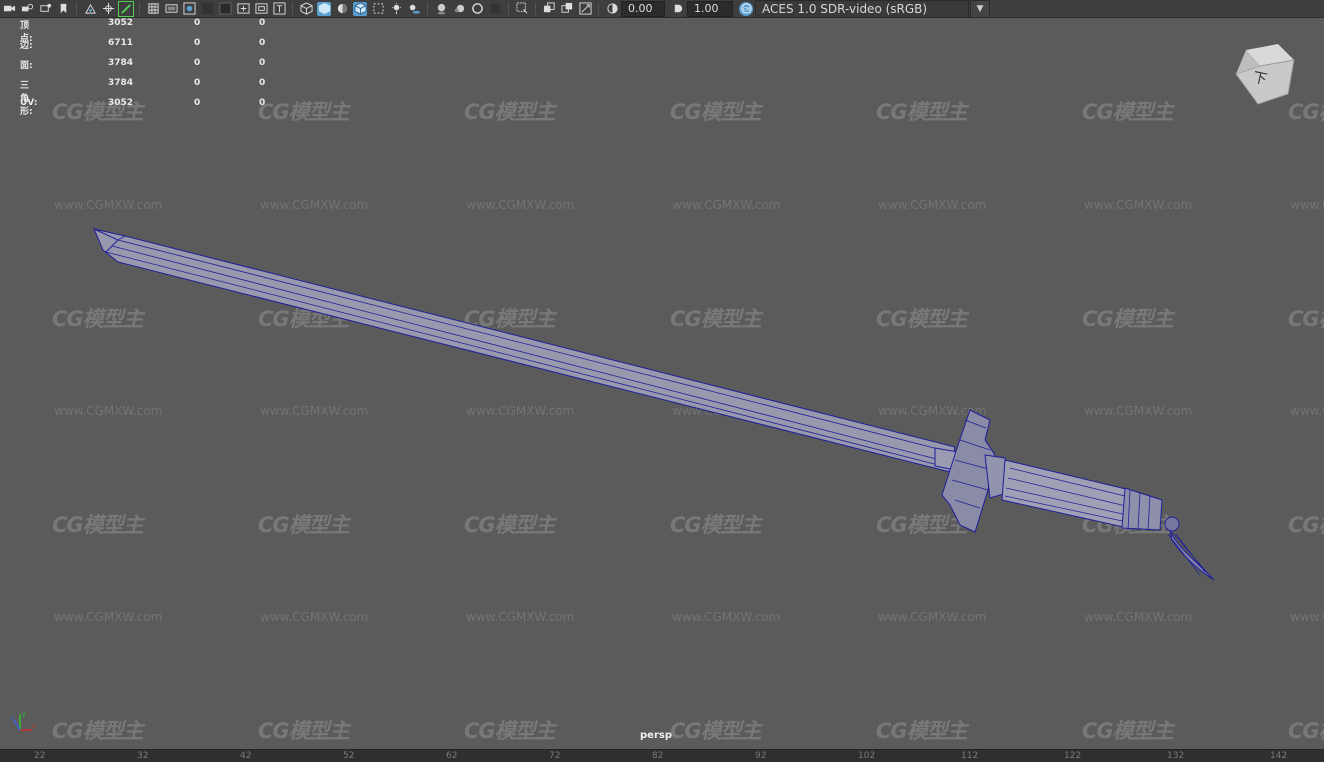 The height and width of the screenshot is (762, 1324). What do you see at coordinates (761, 756) in the screenshot?
I see `ruler-tick-label: 92` at bounding box center [761, 756].